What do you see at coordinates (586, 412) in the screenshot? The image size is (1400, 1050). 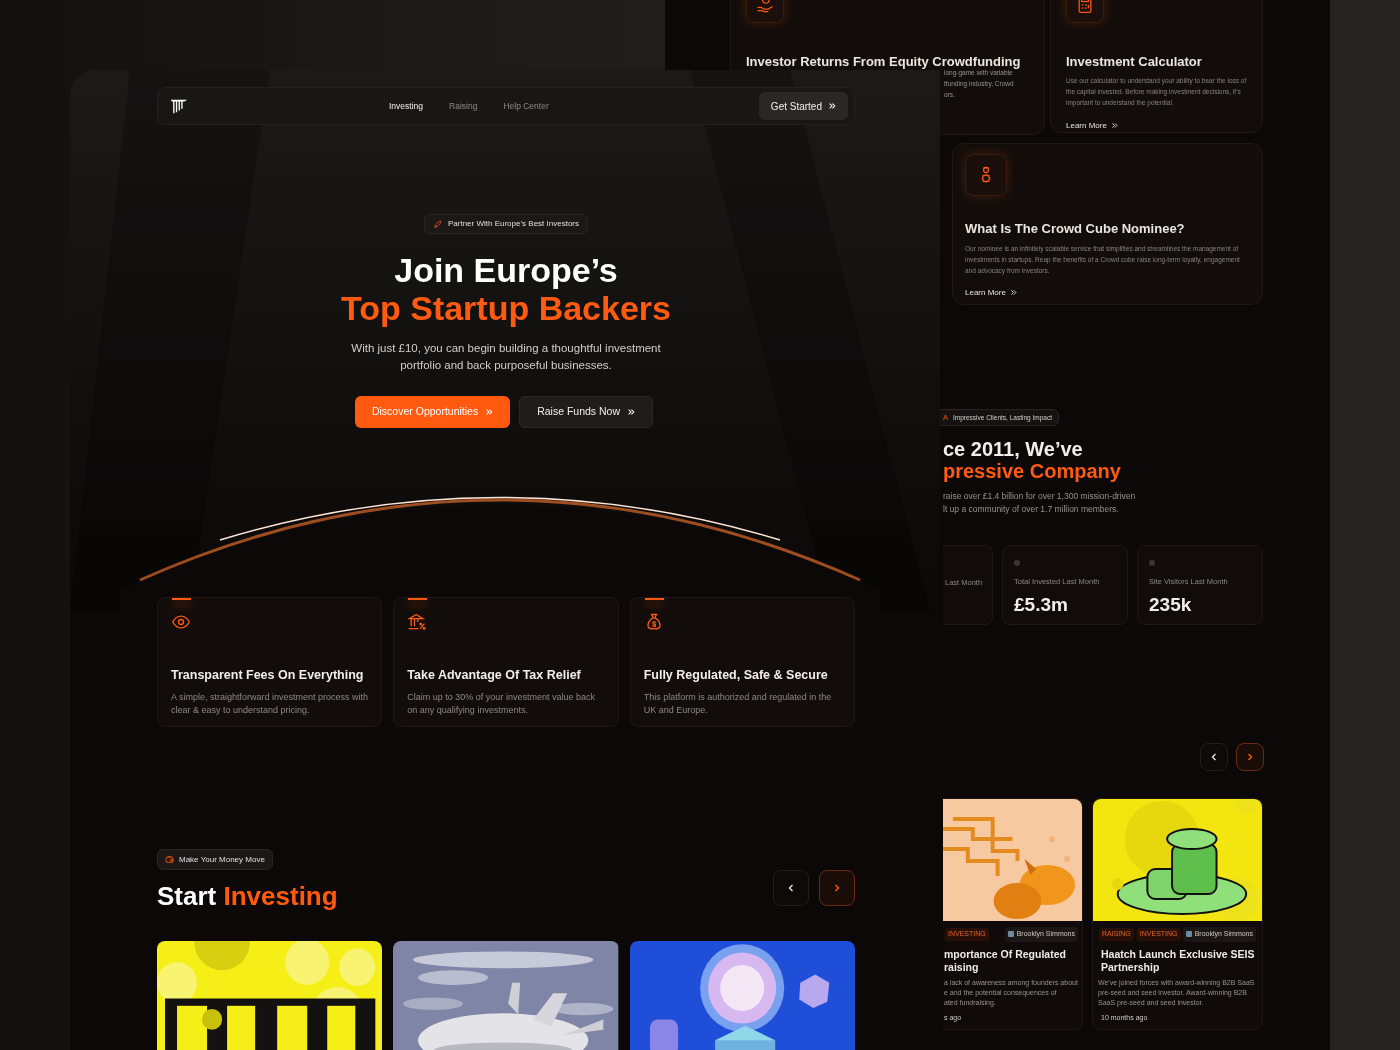 I see `raise-funds-button: Raise Funds Now` at bounding box center [586, 412].